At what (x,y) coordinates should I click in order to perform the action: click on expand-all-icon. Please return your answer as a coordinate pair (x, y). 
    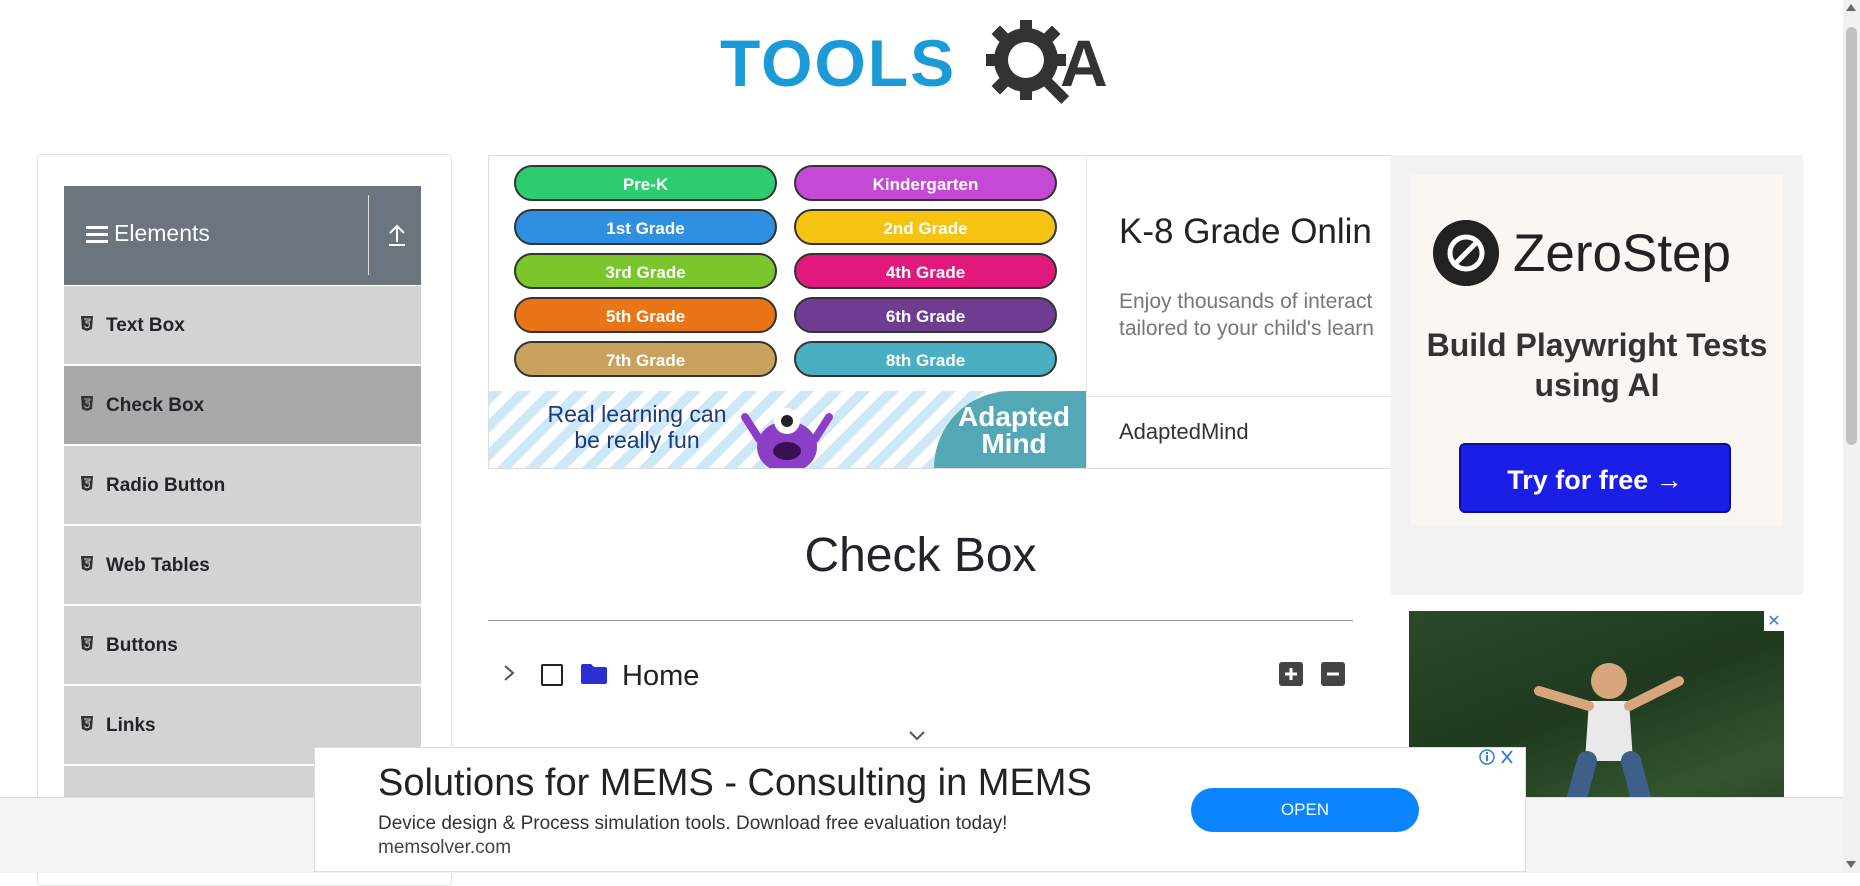
    Looking at the image, I should click on (1291, 674).